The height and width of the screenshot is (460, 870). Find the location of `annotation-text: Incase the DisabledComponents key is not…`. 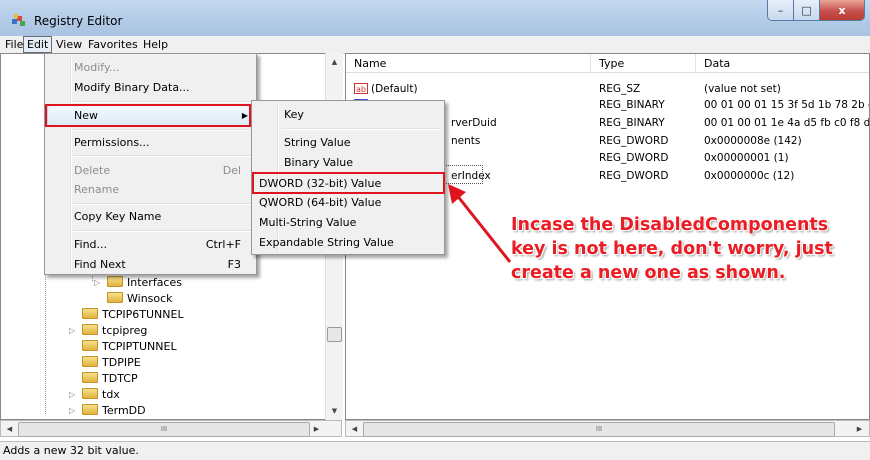

annotation-text: Incase the DisabledComponents key is not… is located at coordinates (672, 249).